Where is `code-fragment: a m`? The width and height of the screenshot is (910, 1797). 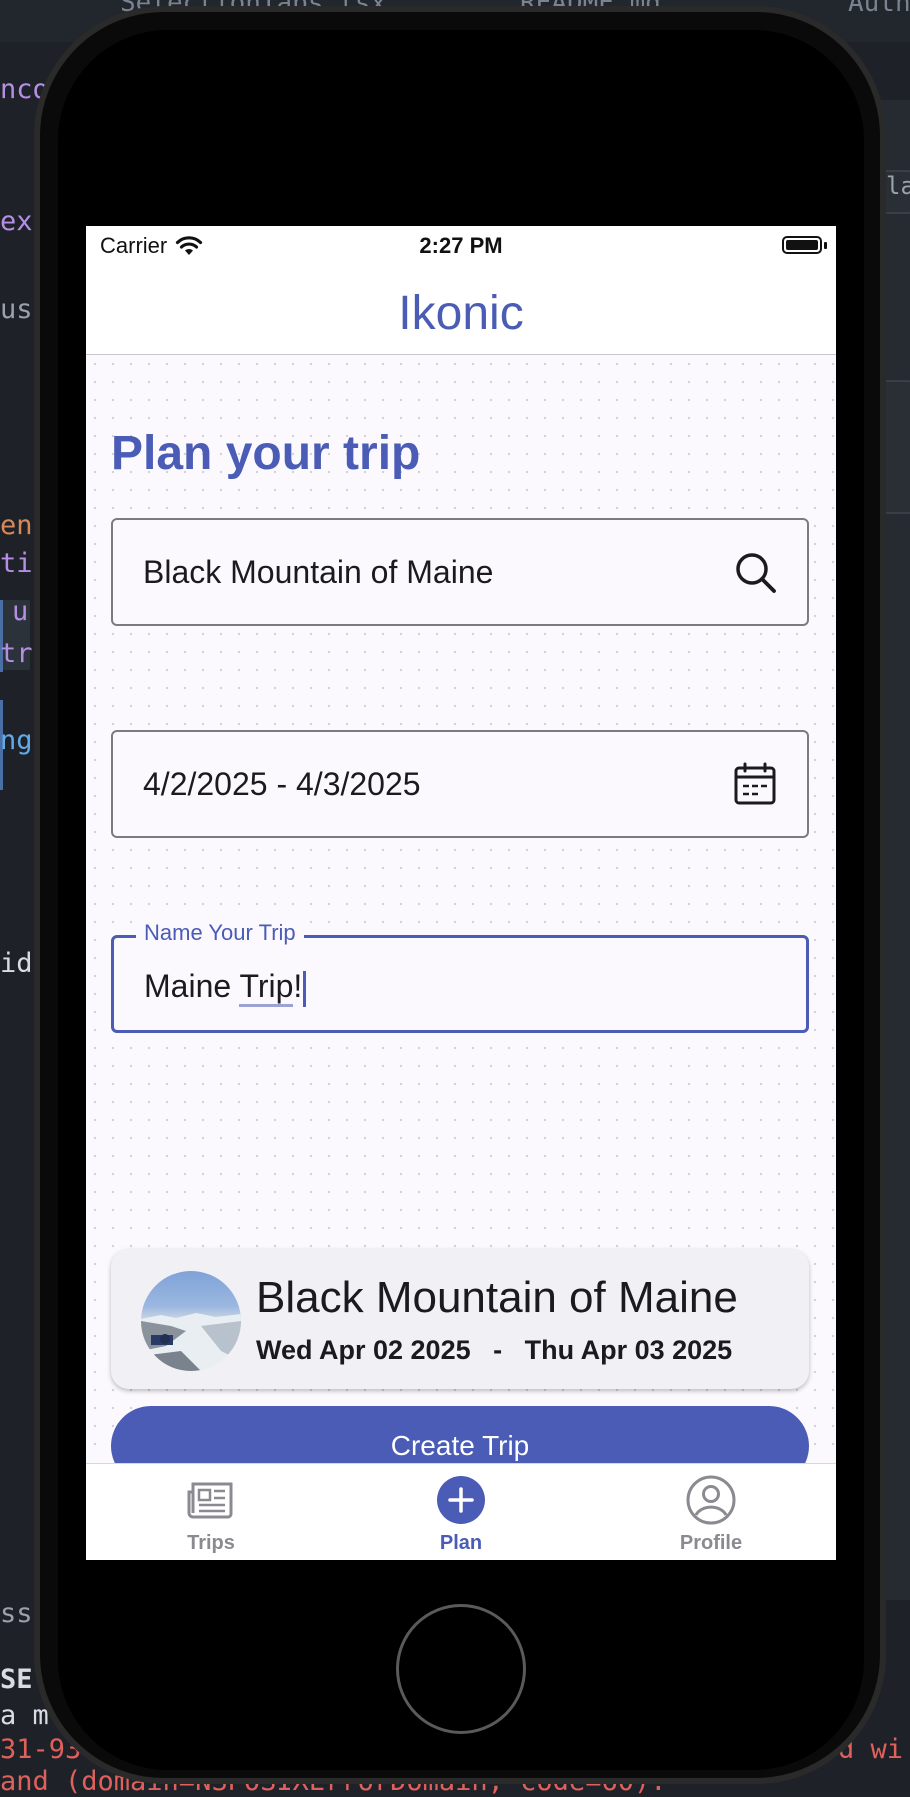
code-fragment: a m is located at coordinates (24, 1715).